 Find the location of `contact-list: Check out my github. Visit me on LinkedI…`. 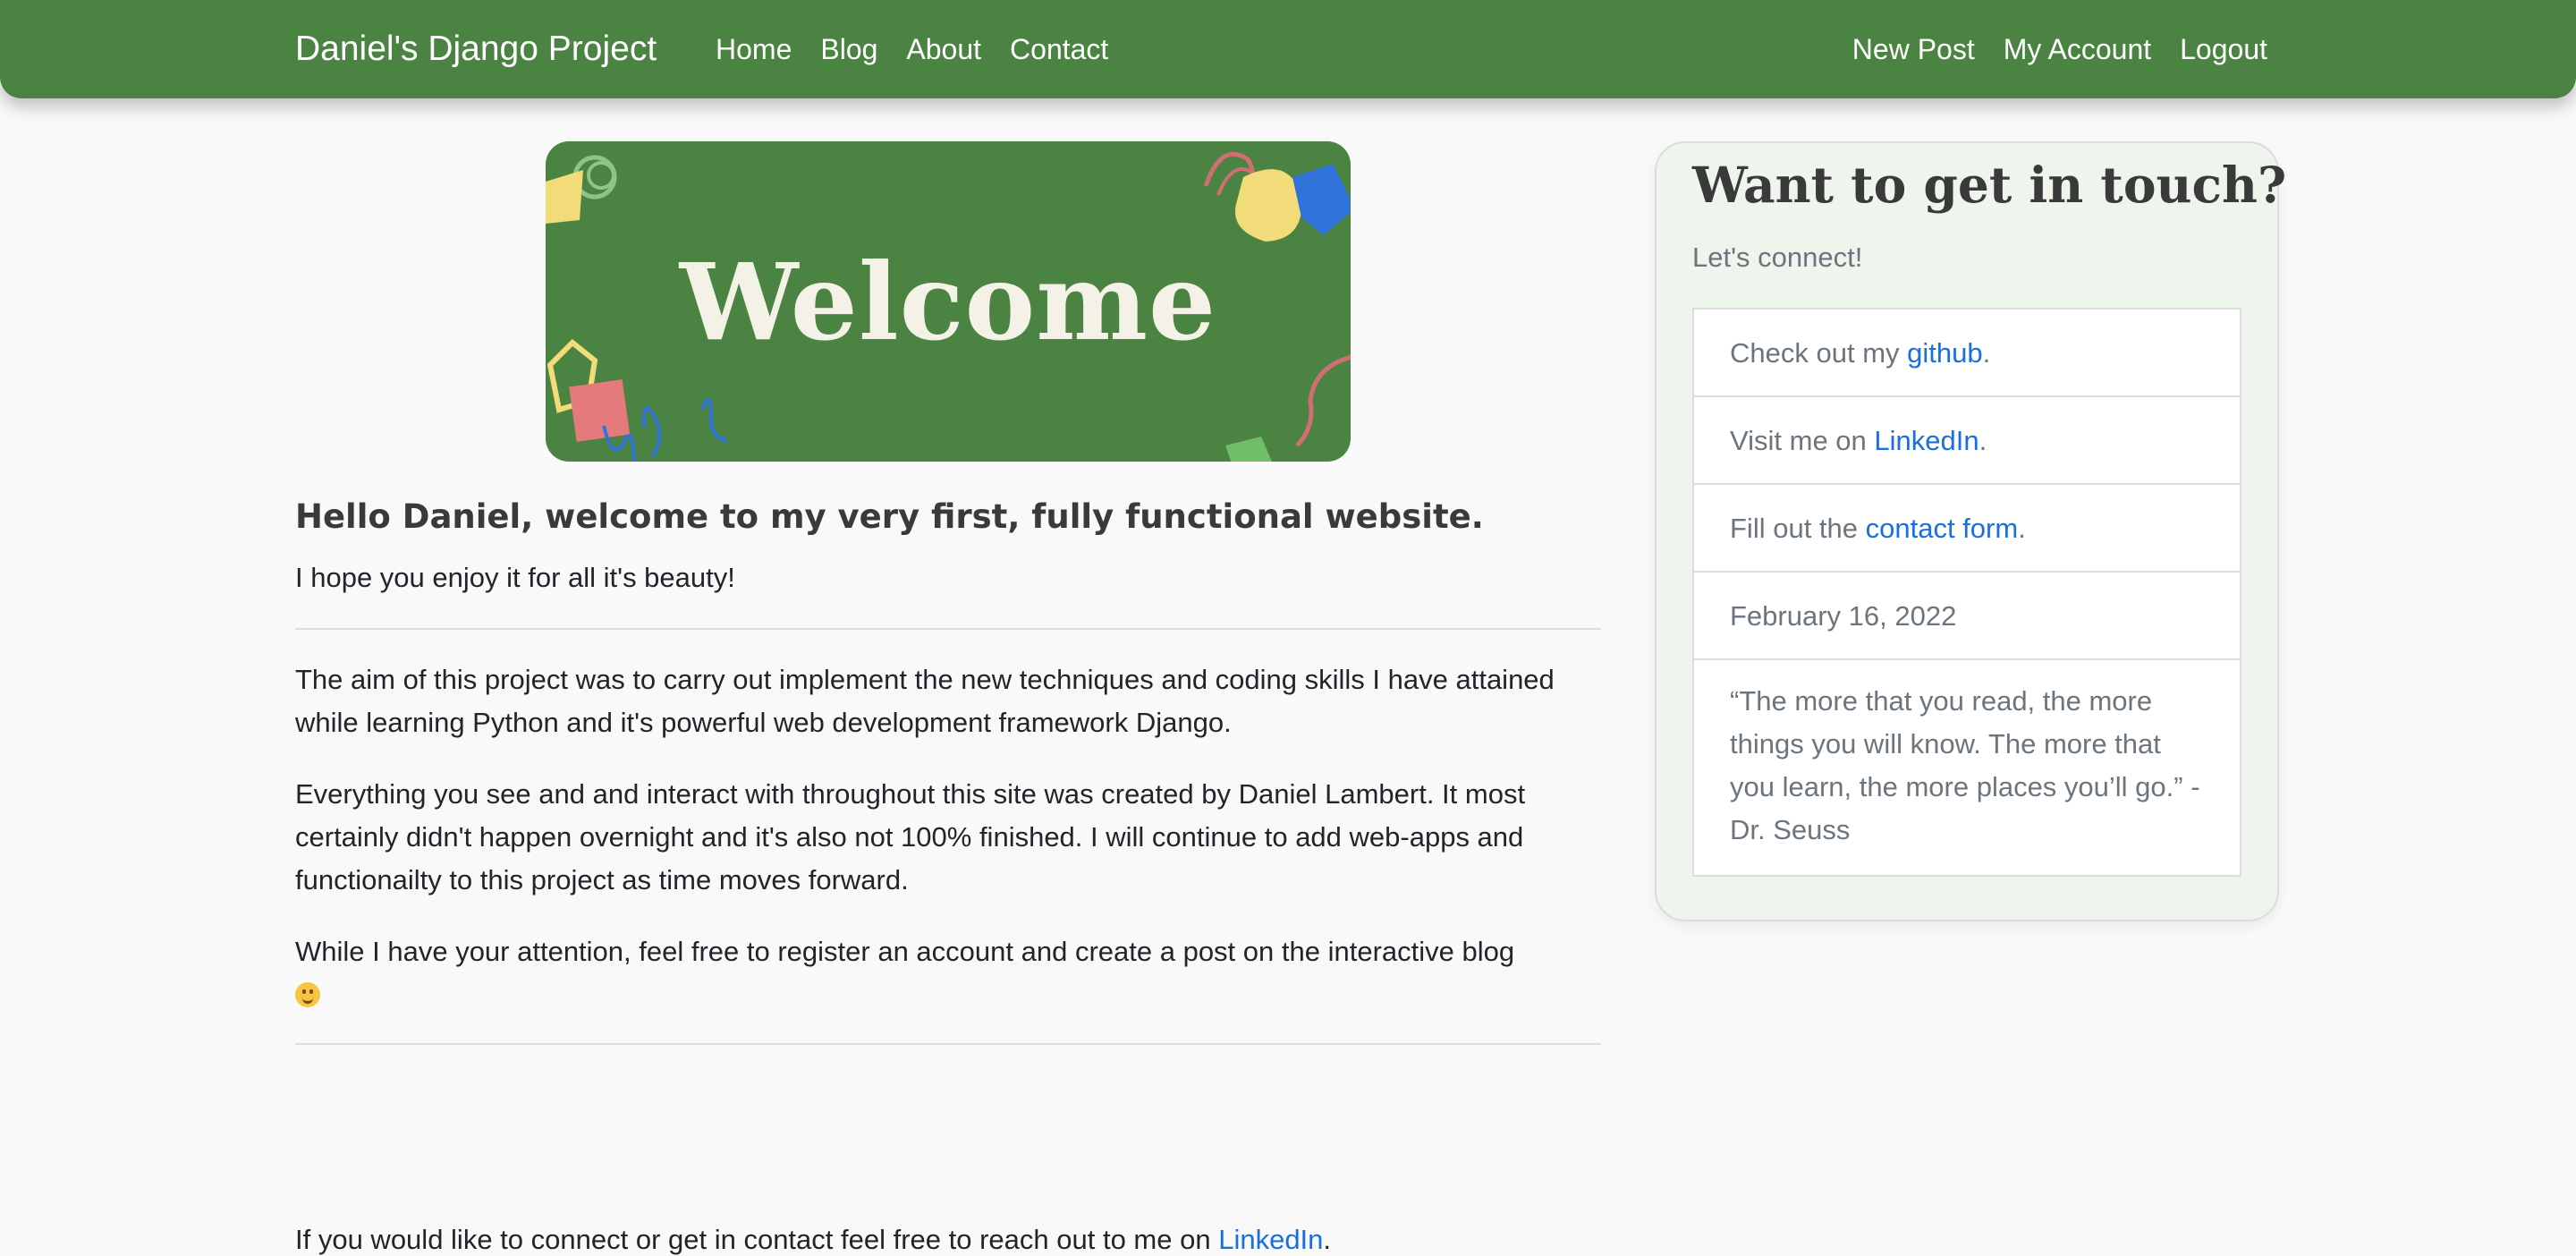

contact-list: Check out my github. Visit me on LinkedI… is located at coordinates (1966, 592).